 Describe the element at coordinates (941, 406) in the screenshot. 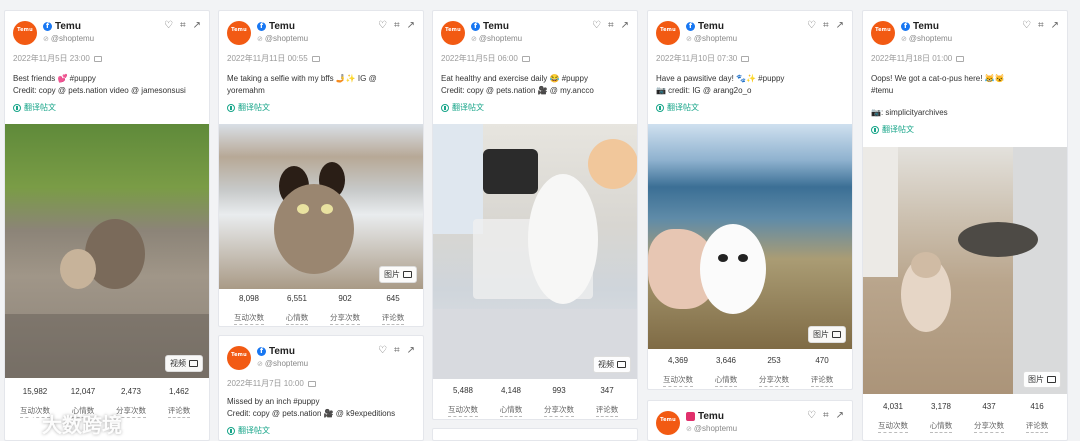

I see `reactions-count: 3,178` at that location.